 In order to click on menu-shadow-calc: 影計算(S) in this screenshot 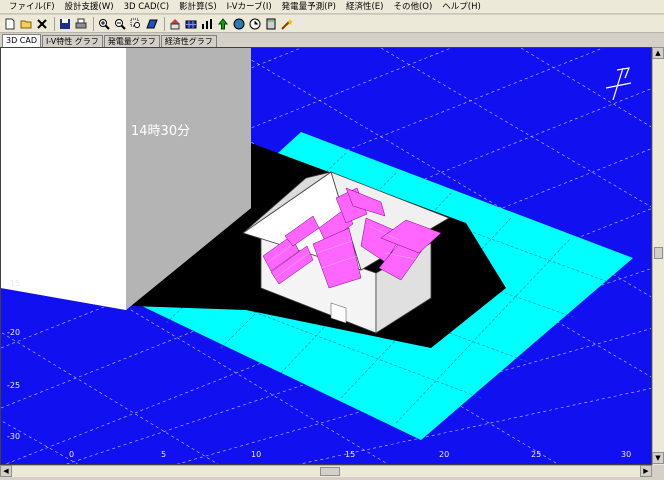, I will do `click(198, 7)`.